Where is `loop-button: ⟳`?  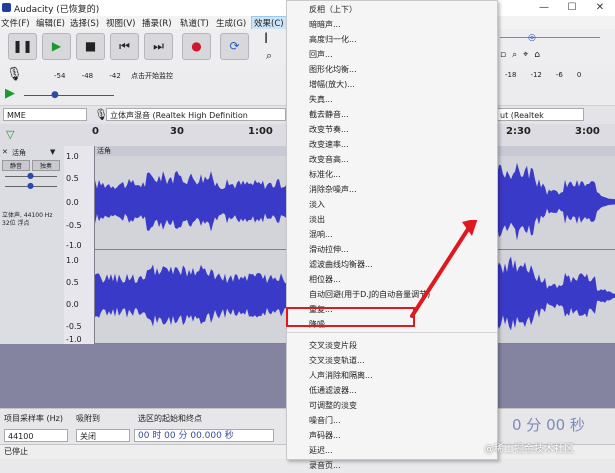
loop-button: ⟳ is located at coordinates (234, 46).